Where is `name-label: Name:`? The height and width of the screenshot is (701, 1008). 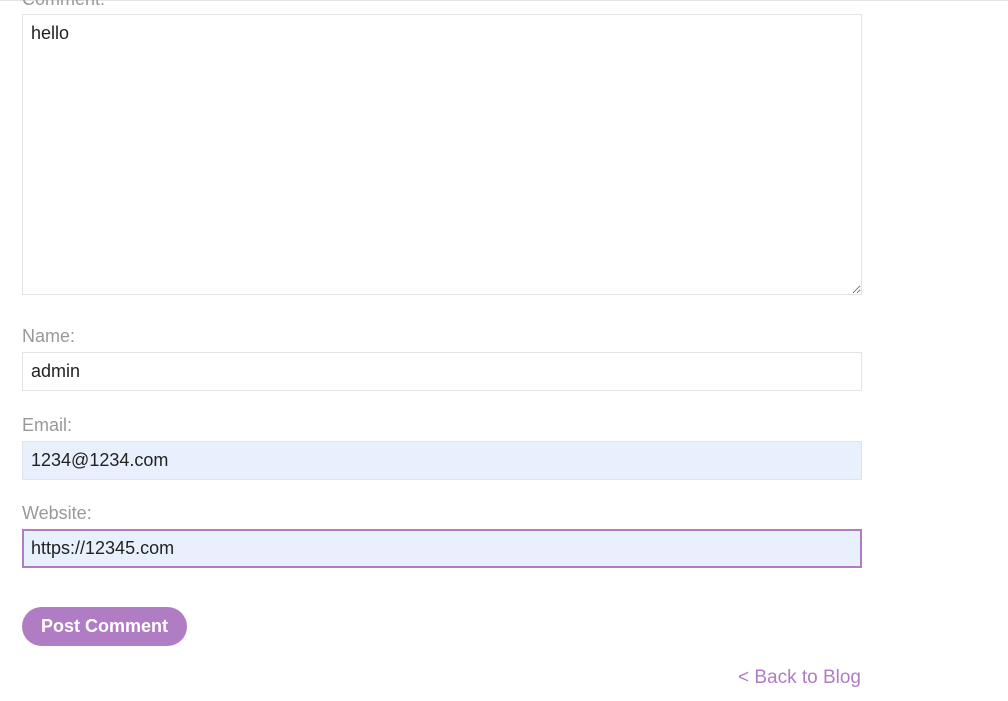 name-label: Name: is located at coordinates (49, 336).